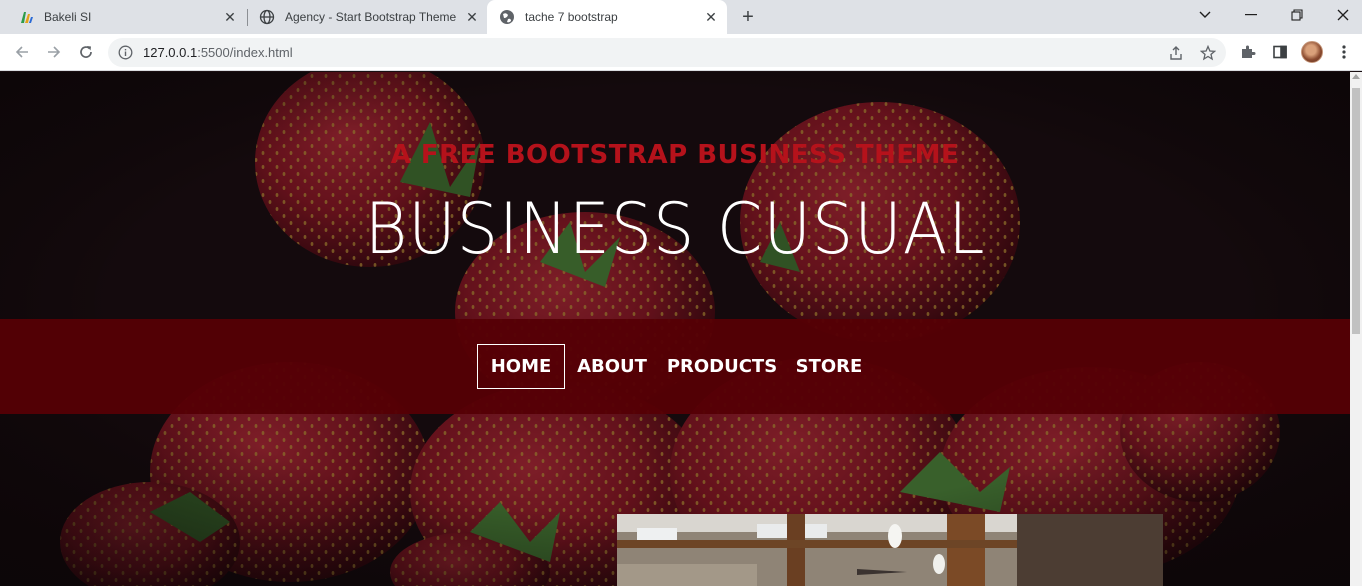 The width and height of the screenshot is (1362, 586). I want to click on tab-search-button, so click(1205, 15).